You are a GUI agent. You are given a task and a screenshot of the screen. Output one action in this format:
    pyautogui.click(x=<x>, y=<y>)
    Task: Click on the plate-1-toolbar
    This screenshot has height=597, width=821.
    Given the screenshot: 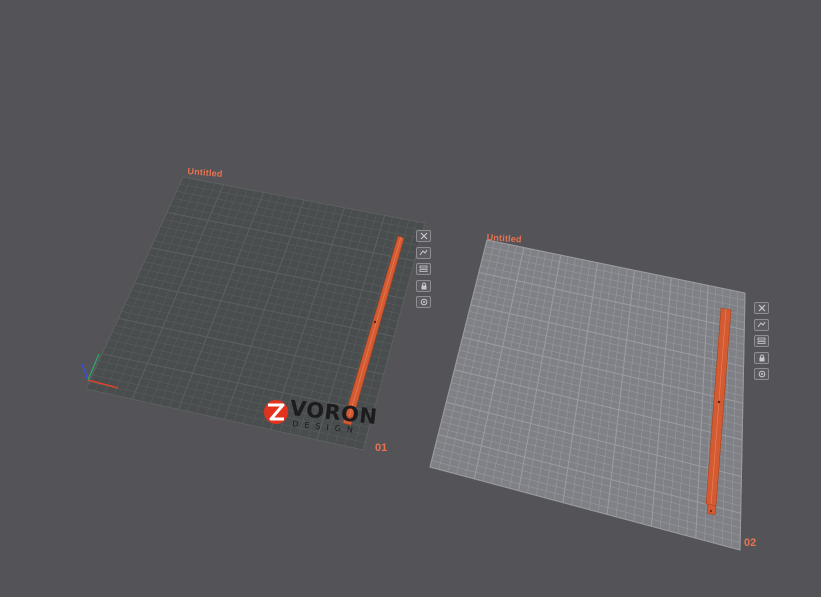 What is the action you would take?
    pyautogui.click(x=425, y=271)
    